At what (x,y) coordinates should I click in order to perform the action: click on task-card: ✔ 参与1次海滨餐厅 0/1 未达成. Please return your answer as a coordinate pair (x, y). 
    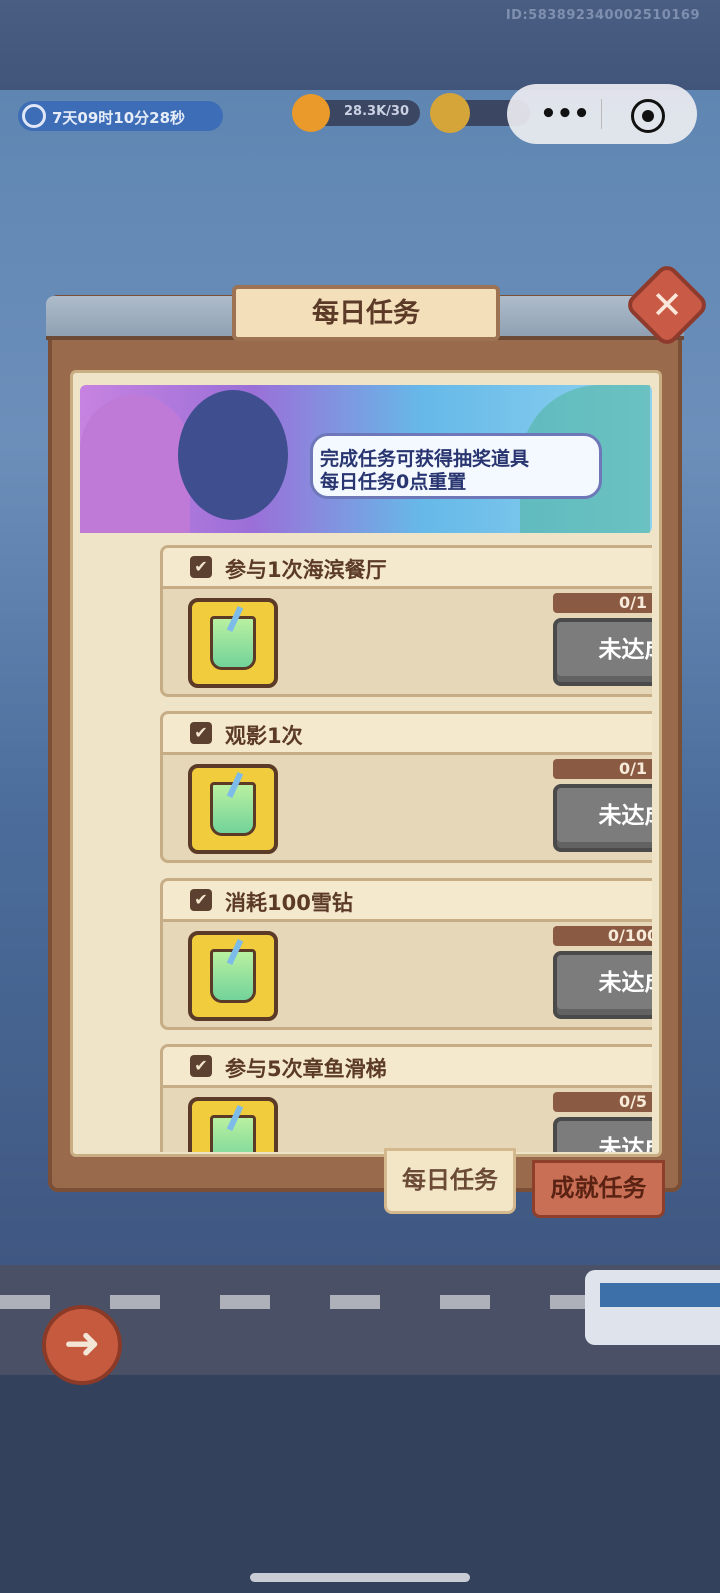
    Looking at the image, I should click on (406, 621).